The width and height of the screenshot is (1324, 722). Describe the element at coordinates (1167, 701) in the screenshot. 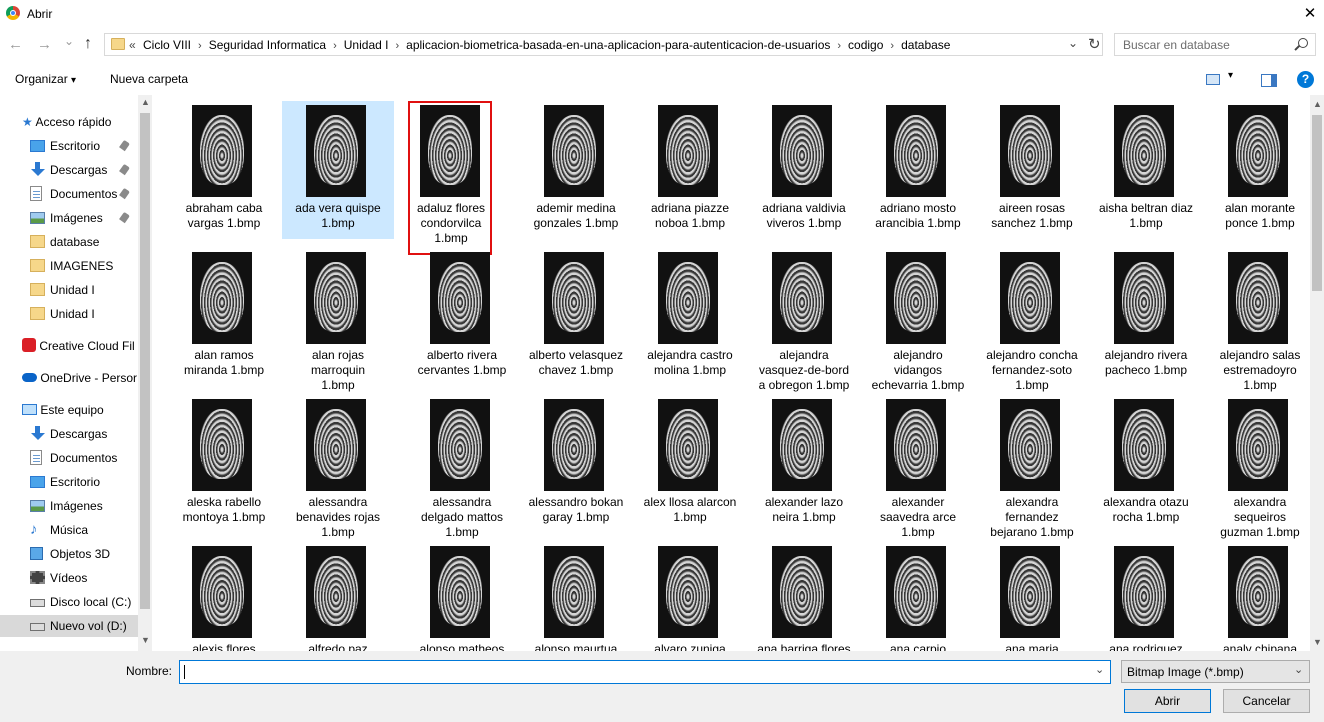

I see `open-button: Abrir` at that location.